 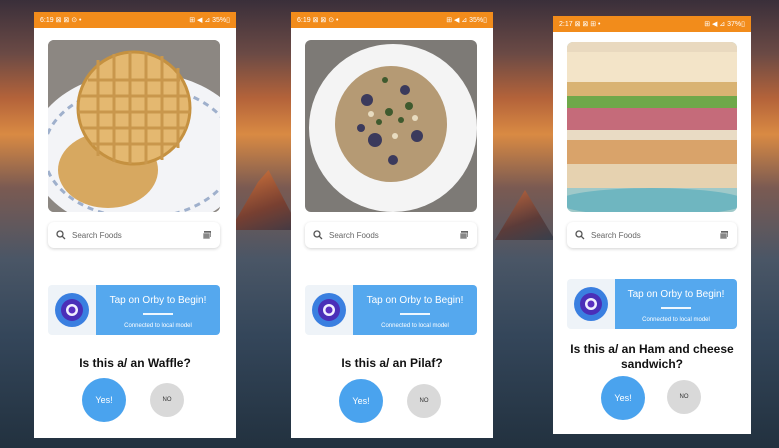 What do you see at coordinates (652, 356) in the screenshot?
I see `food-question: Is this a/ an Ham and cheese sandwich?` at bounding box center [652, 356].